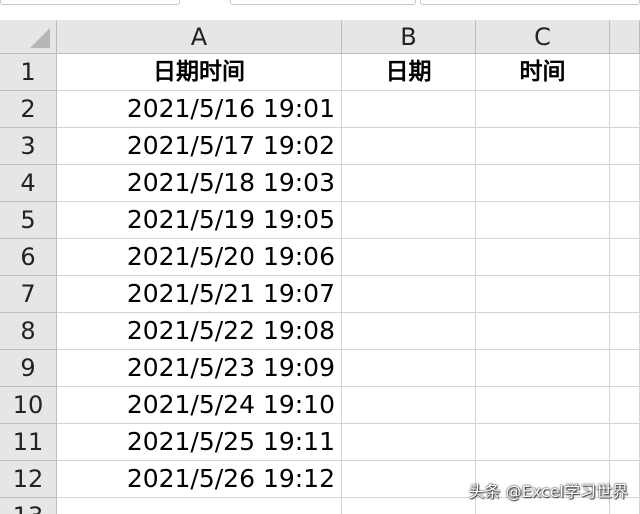 This screenshot has width=640, height=514. What do you see at coordinates (543, 37) in the screenshot?
I see `column-header-c: C` at bounding box center [543, 37].